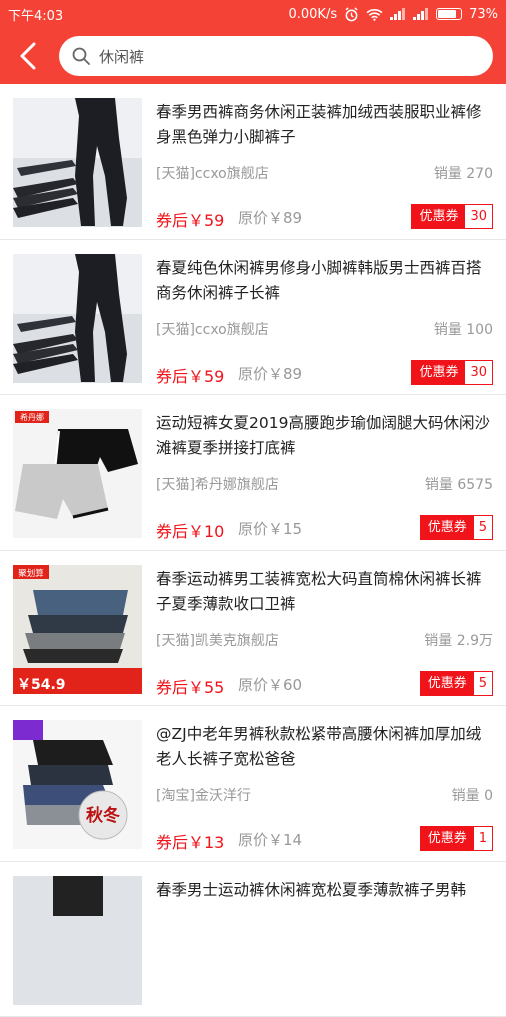  Describe the element at coordinates (217, 640) in the screenshot. I see `shop-name: [天猫]凯美克旗舰店` at that location.